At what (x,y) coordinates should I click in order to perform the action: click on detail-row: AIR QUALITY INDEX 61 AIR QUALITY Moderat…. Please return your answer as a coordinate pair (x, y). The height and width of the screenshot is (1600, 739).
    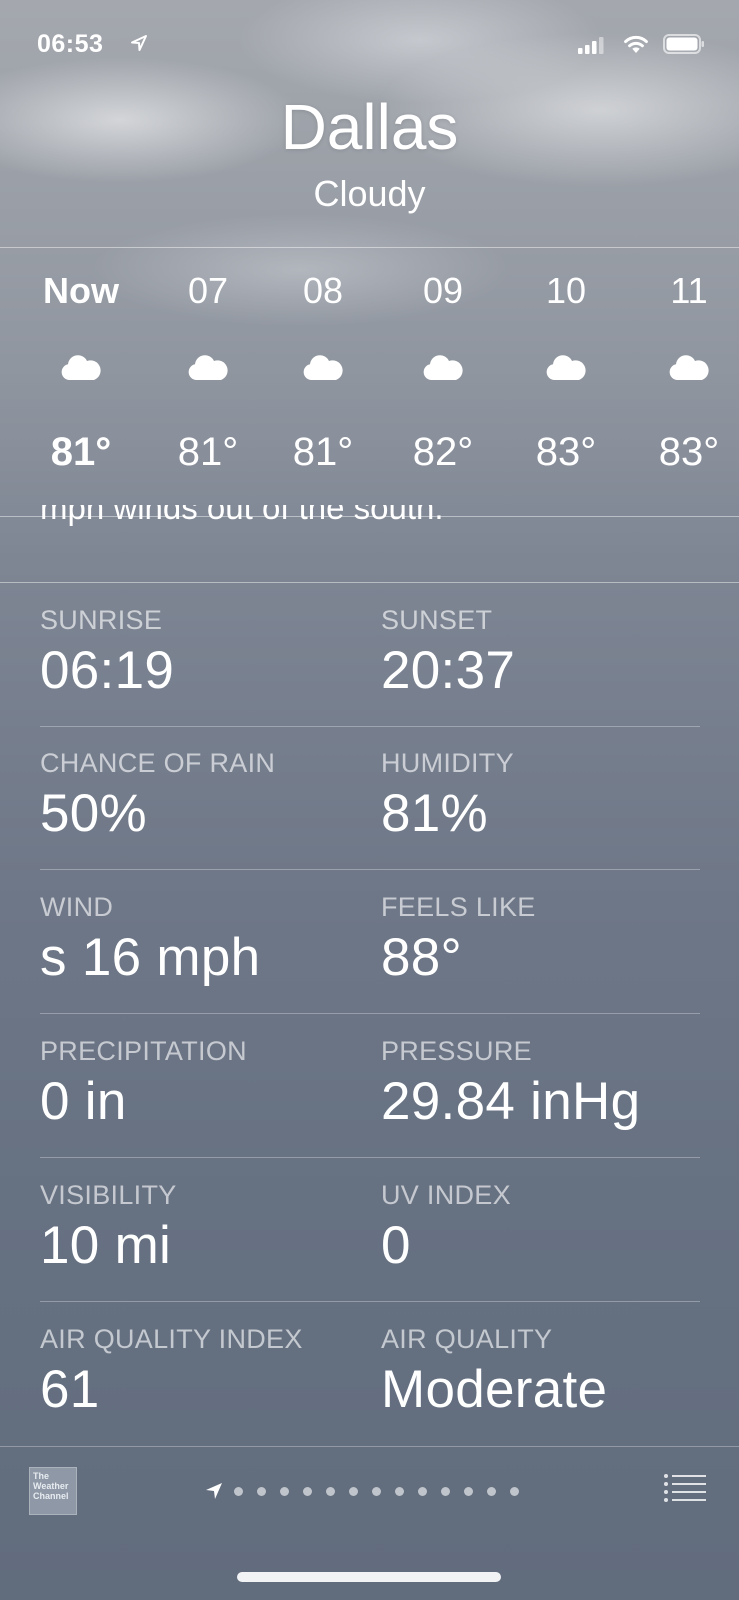
    Looking at the image, I should click on (370, 1371).